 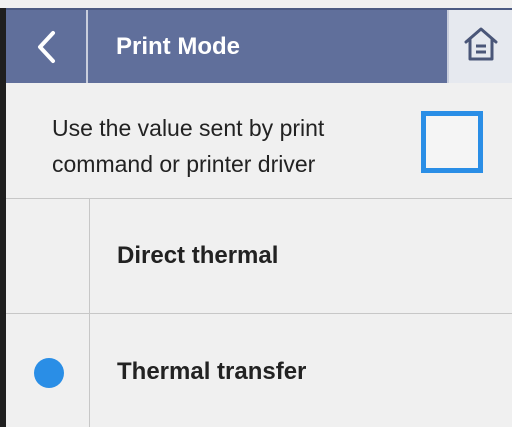 What do you see at coordinates (212, 371) in the screenshot?
I see `option-label: Thermal transfer` at bounding box center [212, 371].